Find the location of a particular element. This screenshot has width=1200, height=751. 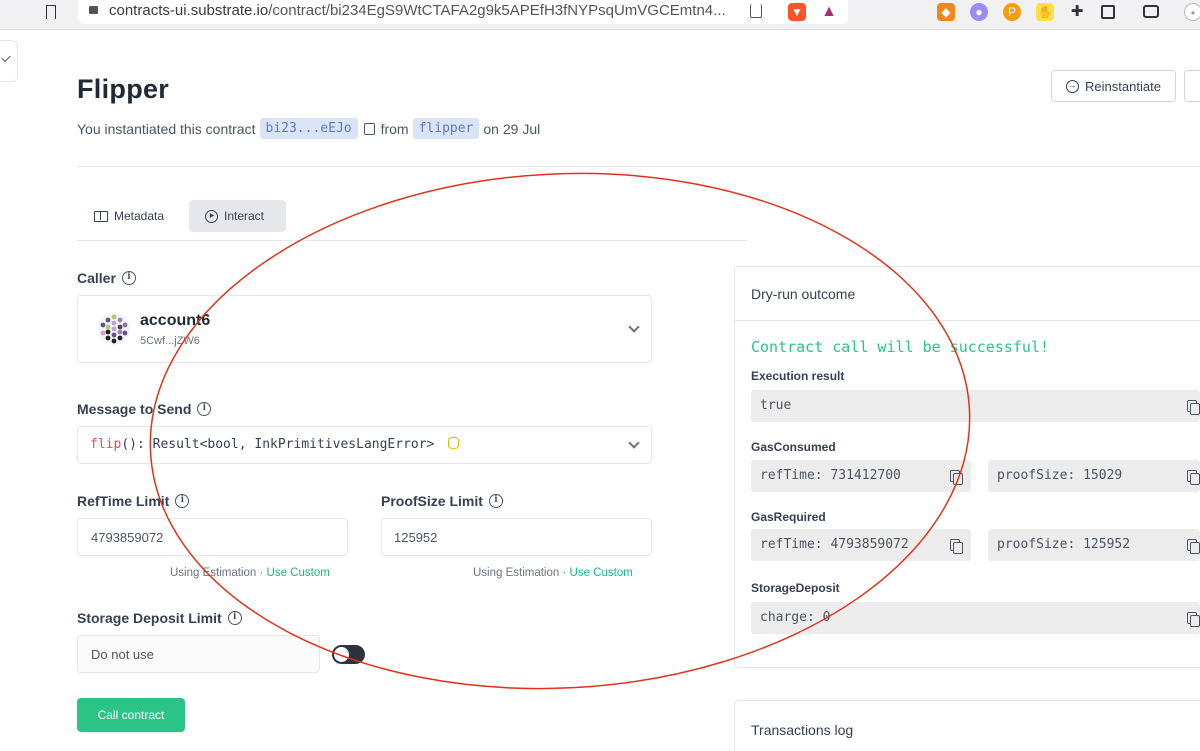

proofsize-hint: Using Estimation · Use Custom is located at coordinates (553, 573).